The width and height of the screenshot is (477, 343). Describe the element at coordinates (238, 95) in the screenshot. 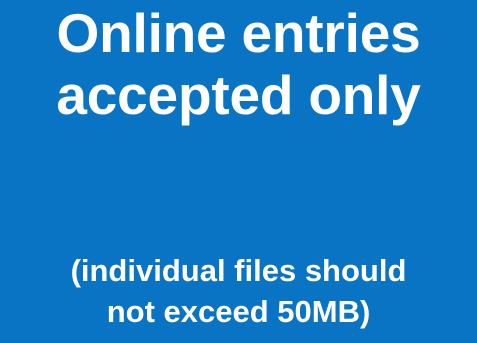

I see `headline-line-2: accepted only` at that location.